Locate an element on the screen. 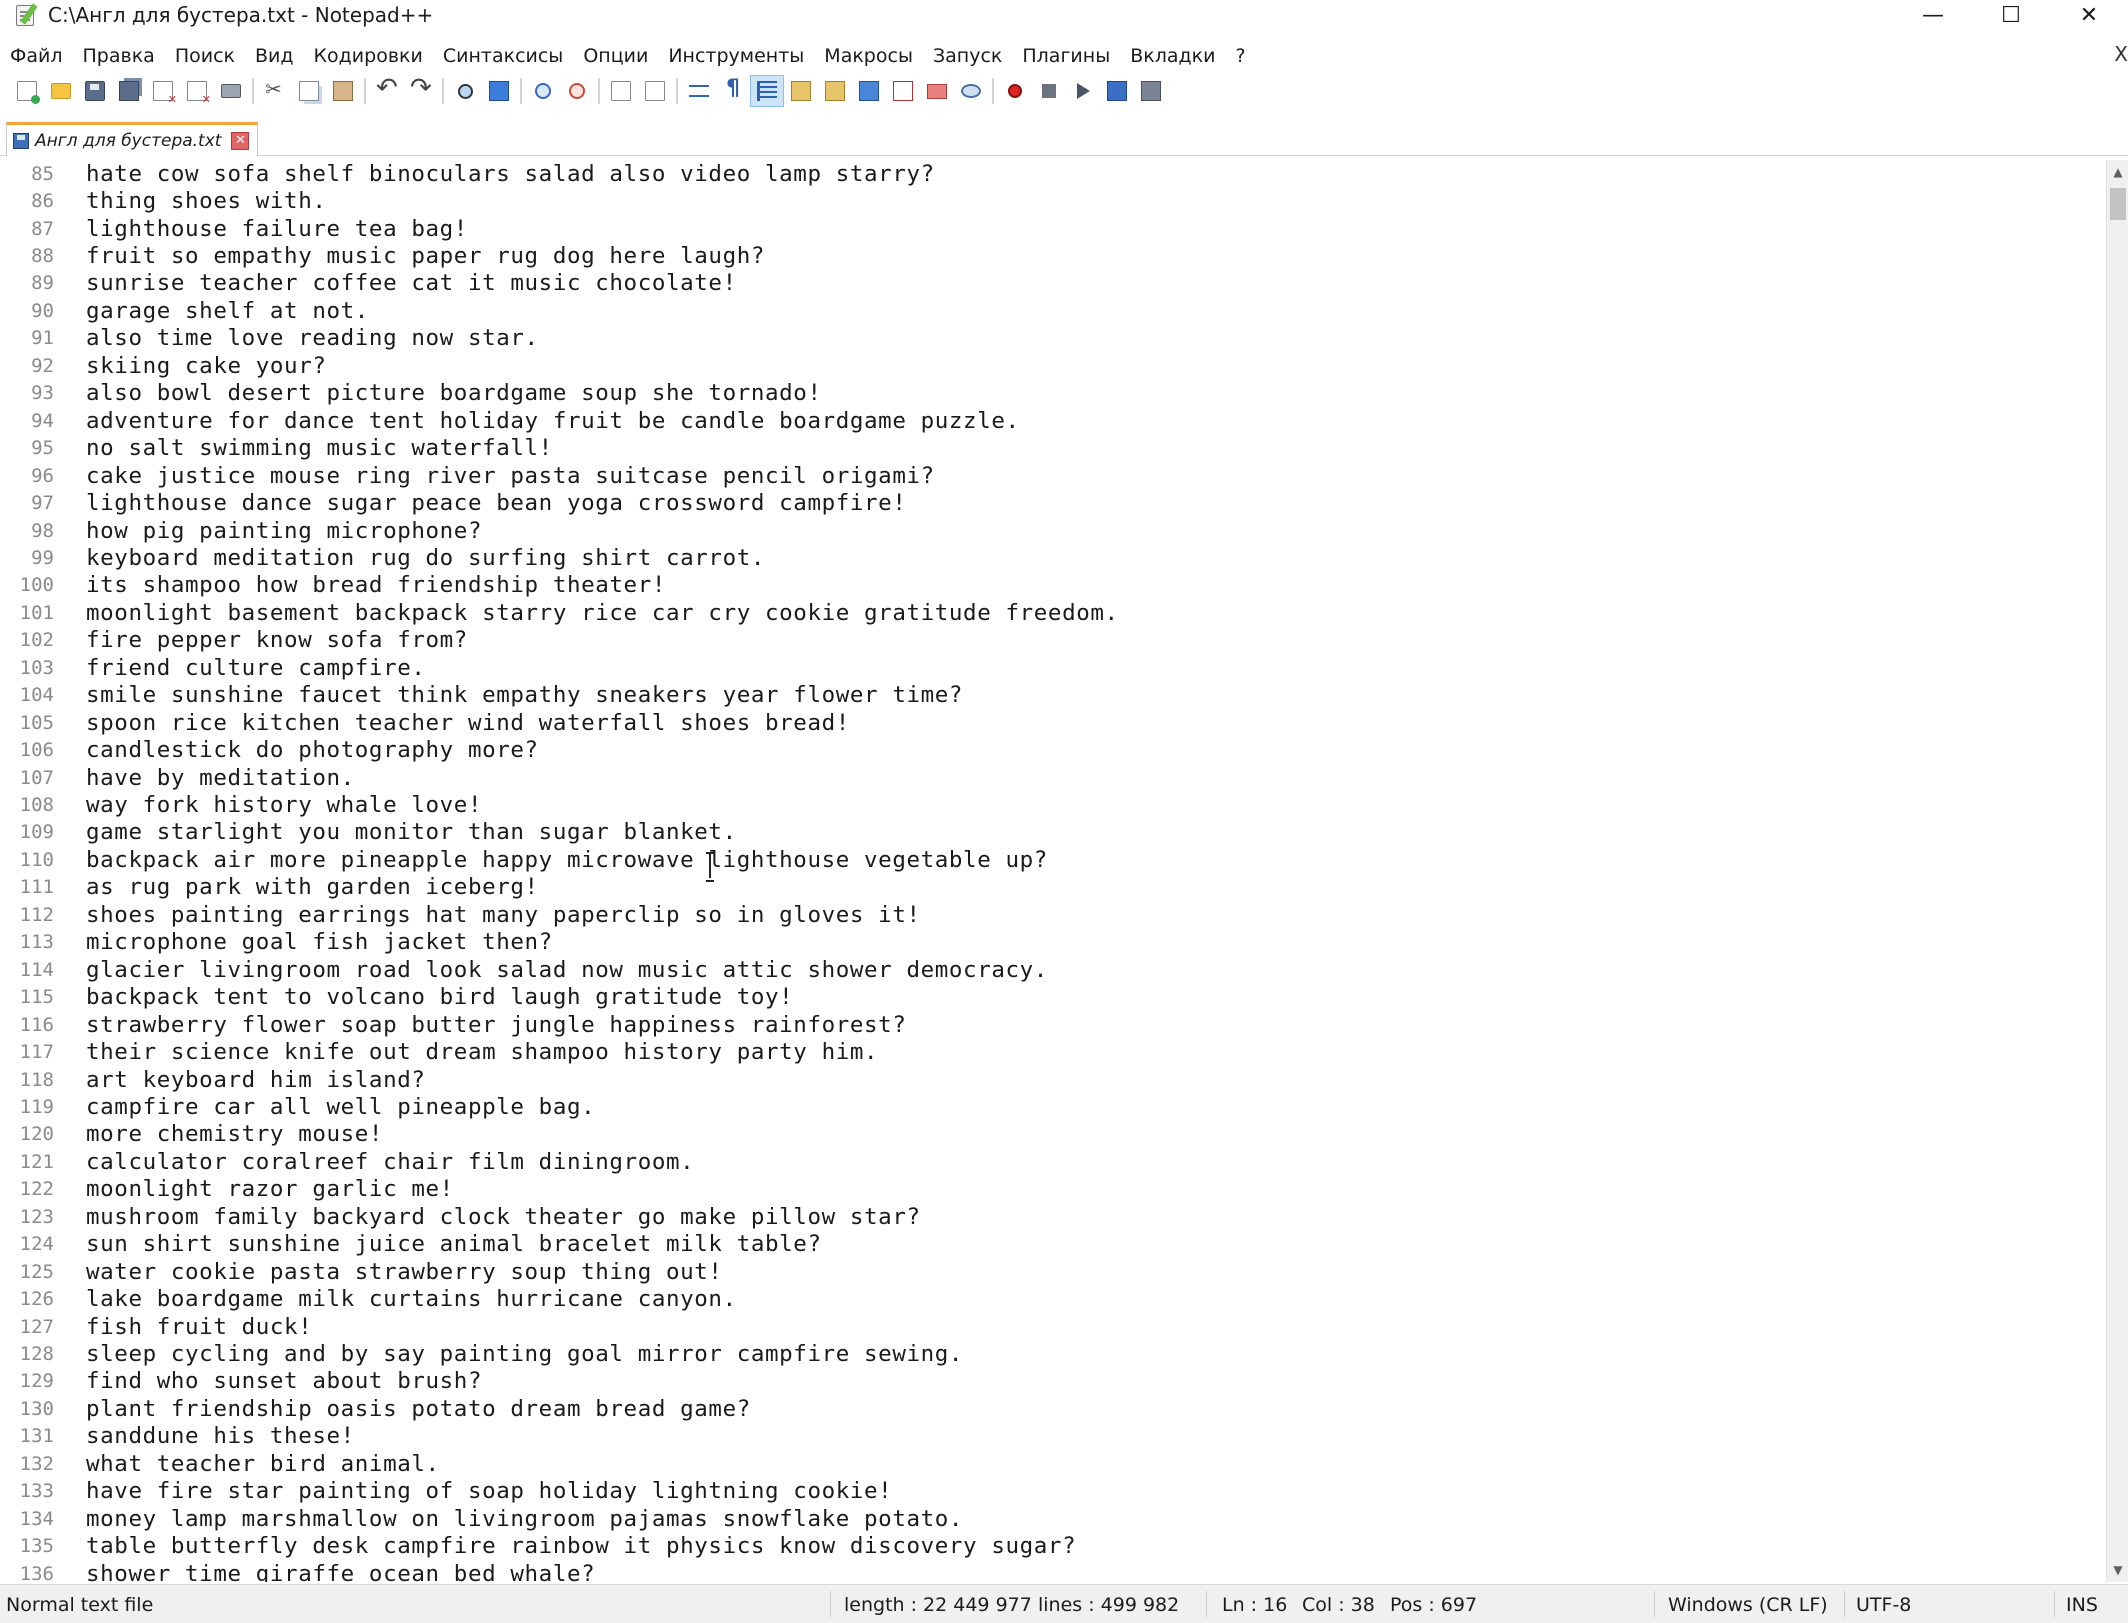 The height and width of the screenshot is (1623, 2128). editor-line: 136 shower time giraffe ocean bed whale? is located at coordinates (1053, 1571).